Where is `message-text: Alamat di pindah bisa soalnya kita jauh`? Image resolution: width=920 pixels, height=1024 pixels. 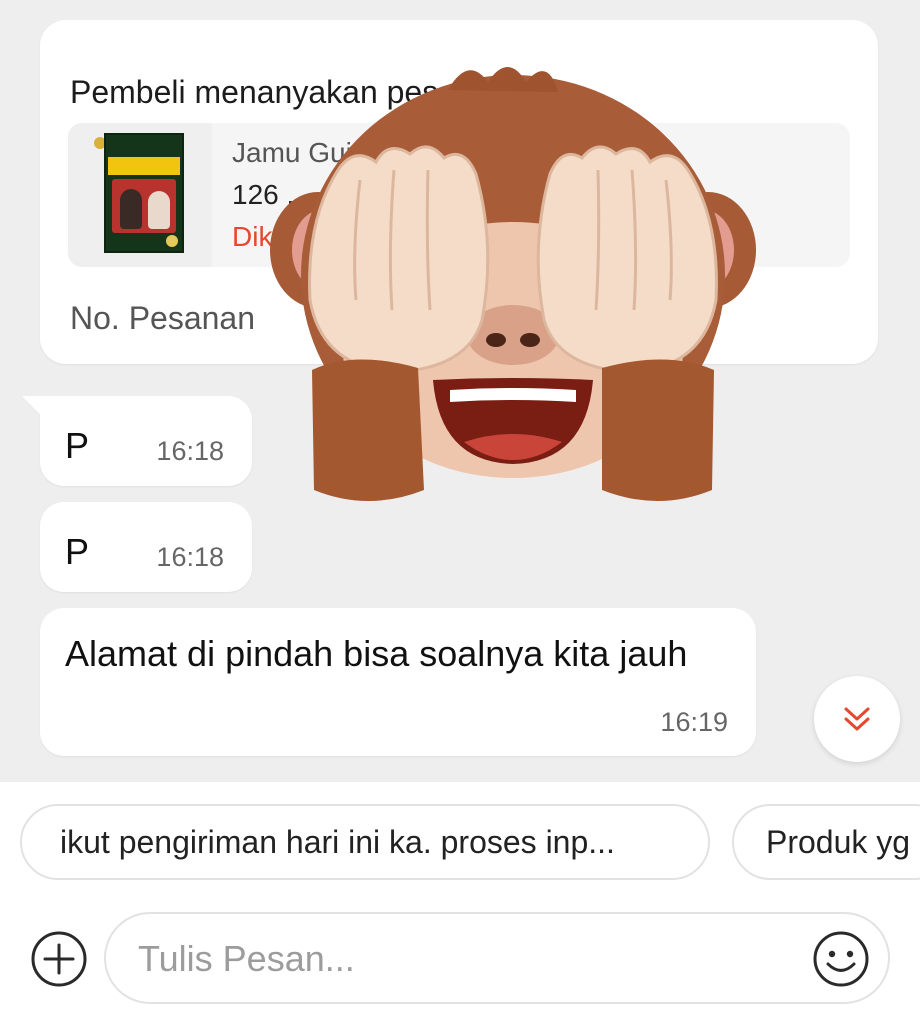 message-text: Alamat di pindah bisa soalnya kita jauh is located at coordinates (376, 653).